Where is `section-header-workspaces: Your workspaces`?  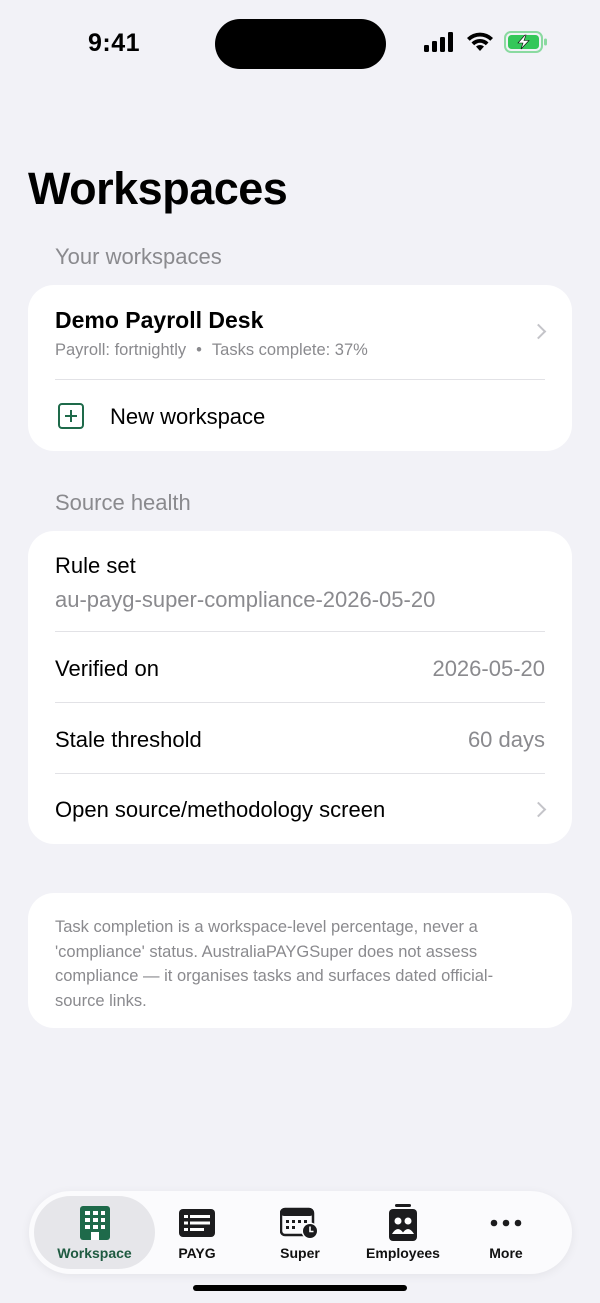 section-header-workspaces: Your workspaces is located at coordinates (138, 256).